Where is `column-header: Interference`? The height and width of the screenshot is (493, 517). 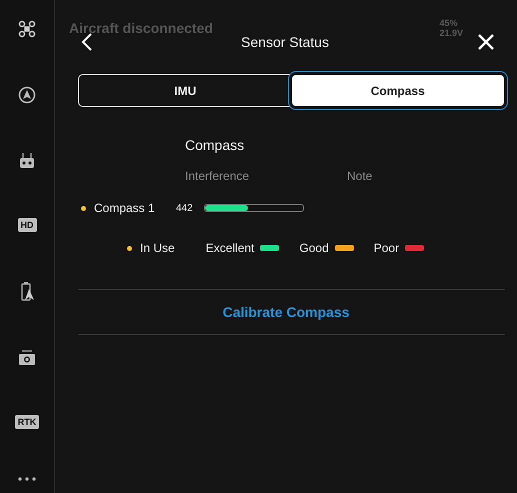
column-header: Interference is located at coordinates (217, 176).